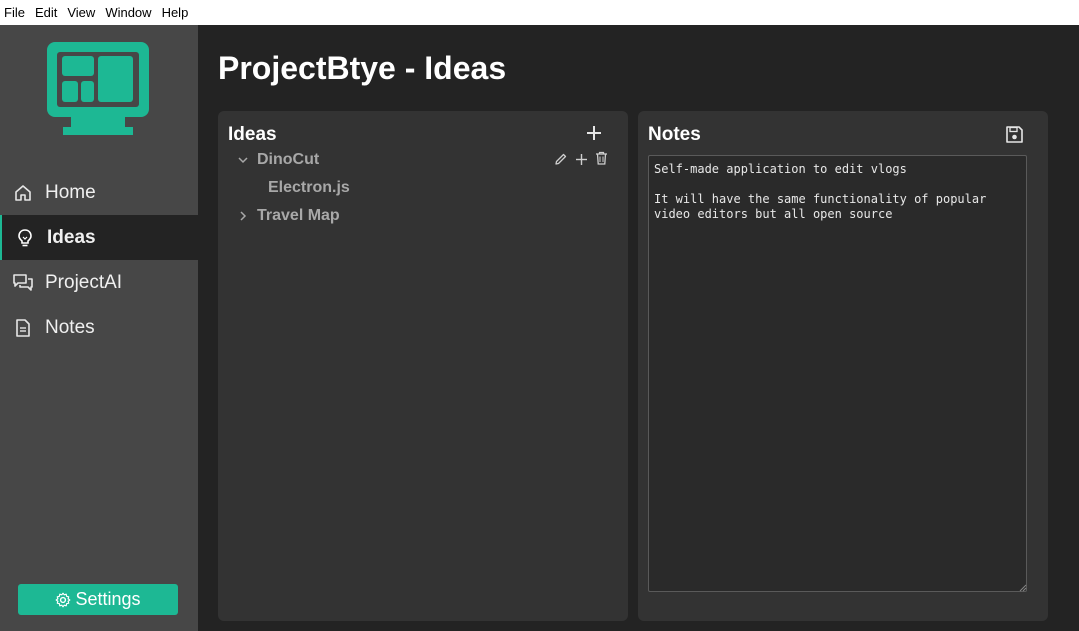 The height and width of the screenshot is (631, 1079). What do you see at coordinates (99, 192) in the screenshot?
I see `sidebar-item-home: Home` at bounding box center [99, 192].